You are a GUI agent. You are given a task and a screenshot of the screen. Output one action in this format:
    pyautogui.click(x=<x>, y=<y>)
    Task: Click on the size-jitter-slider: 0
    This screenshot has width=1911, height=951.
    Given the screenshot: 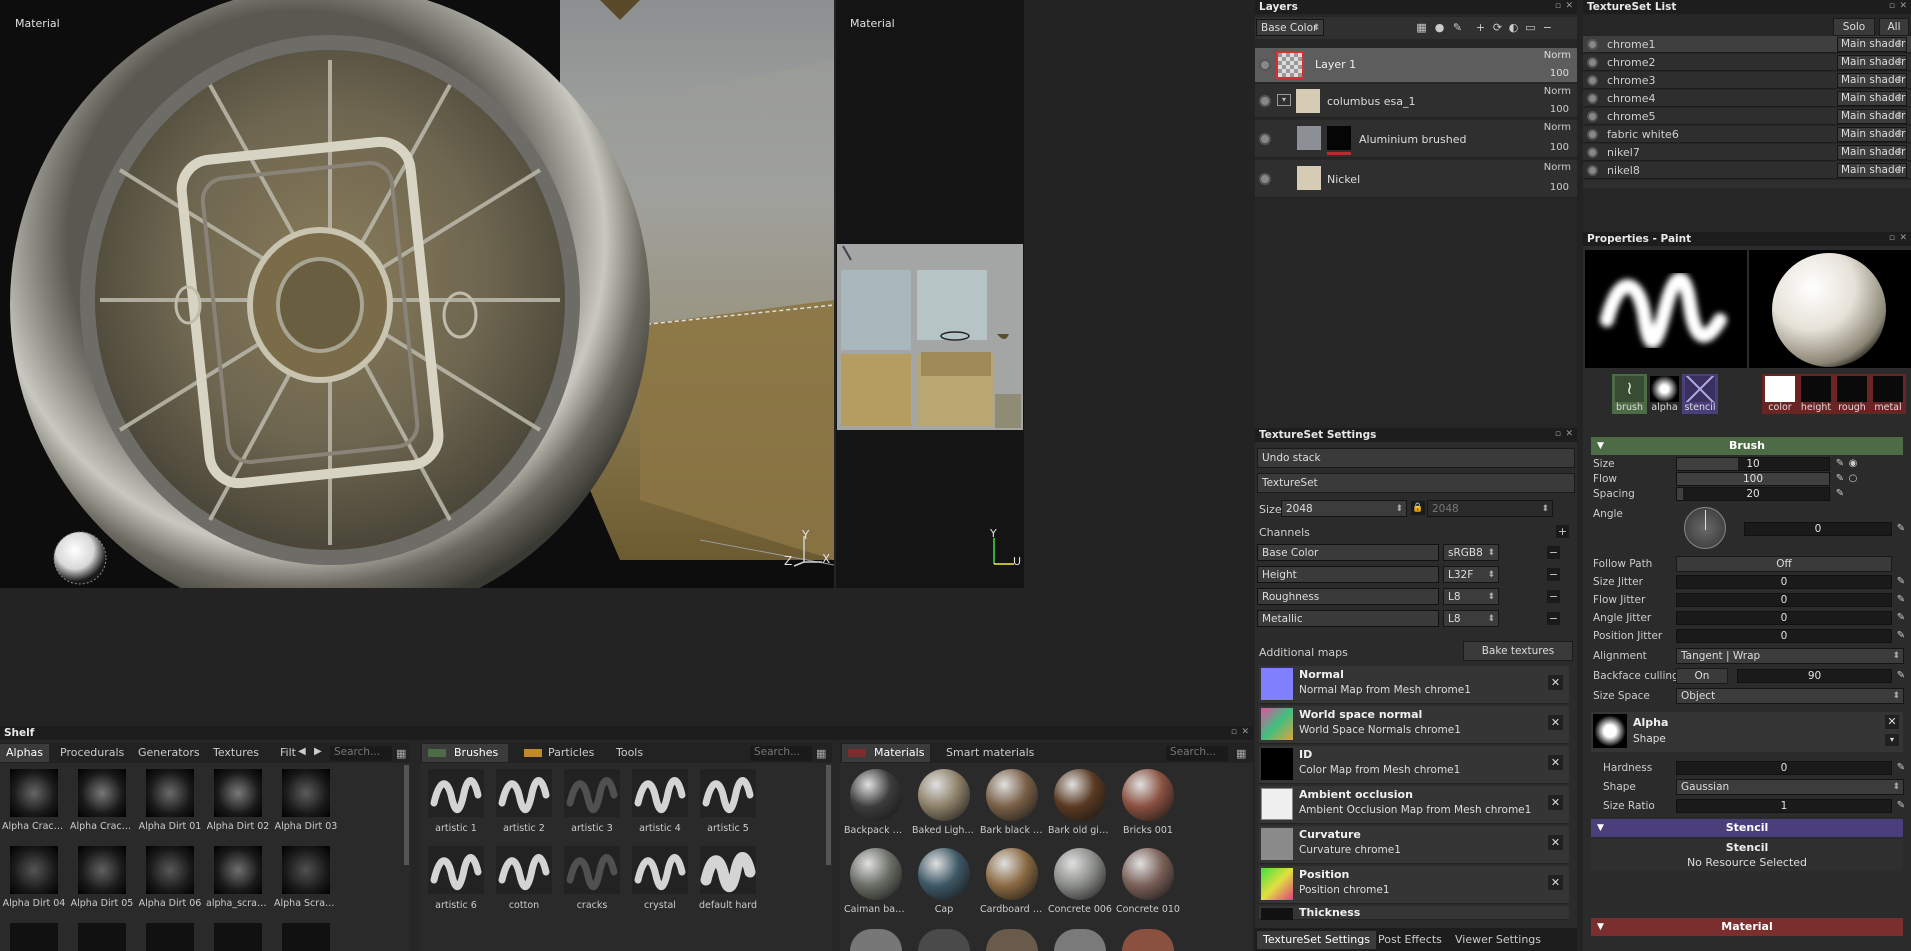 What is the action you would take?
    pyautogui.click(x=1784, y=582)
    